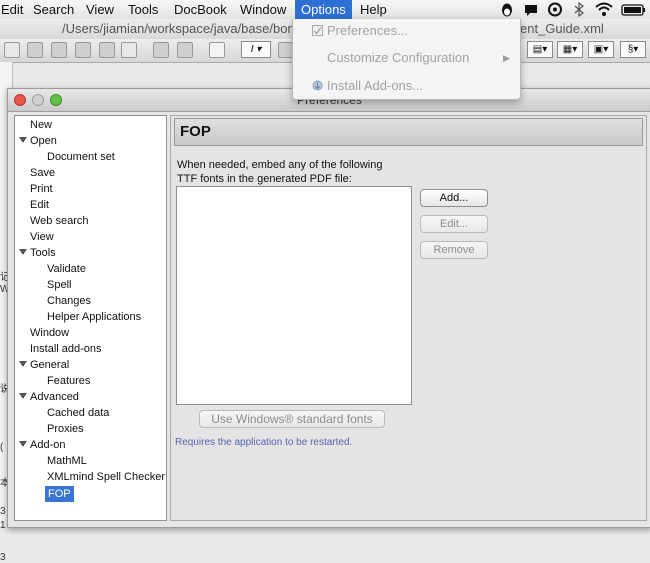  I want to click on tree-item-web-search: Web search, so click(59, 221).